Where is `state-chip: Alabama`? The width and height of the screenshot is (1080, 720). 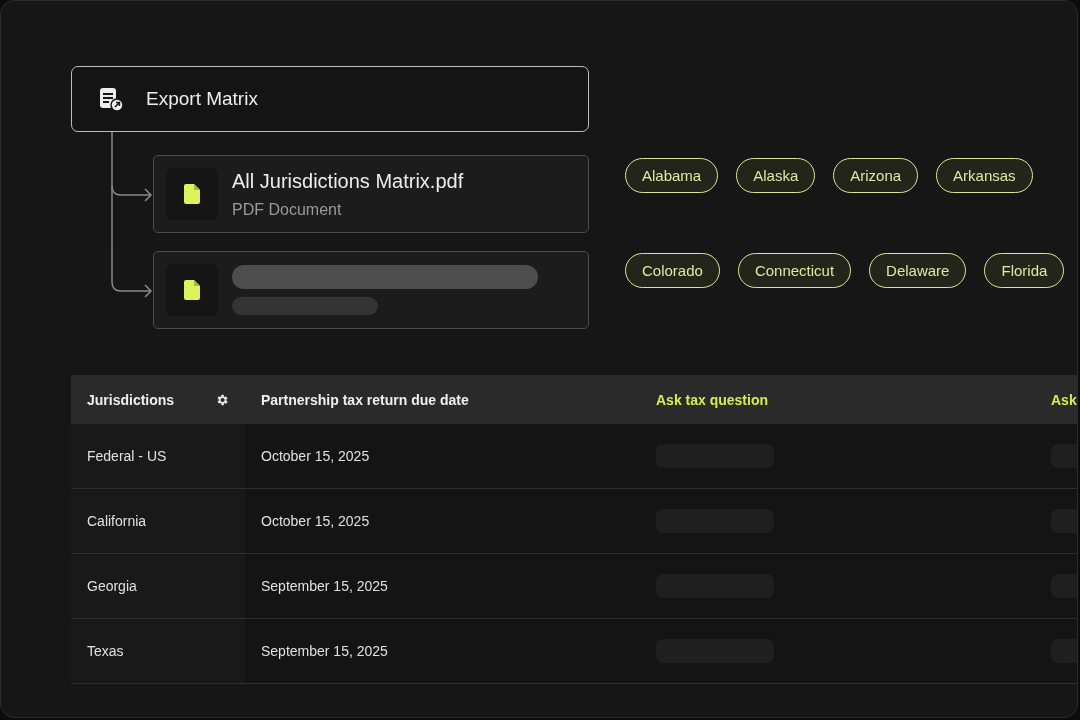
state-chip: Alabama is located at coordinates (672, 175).